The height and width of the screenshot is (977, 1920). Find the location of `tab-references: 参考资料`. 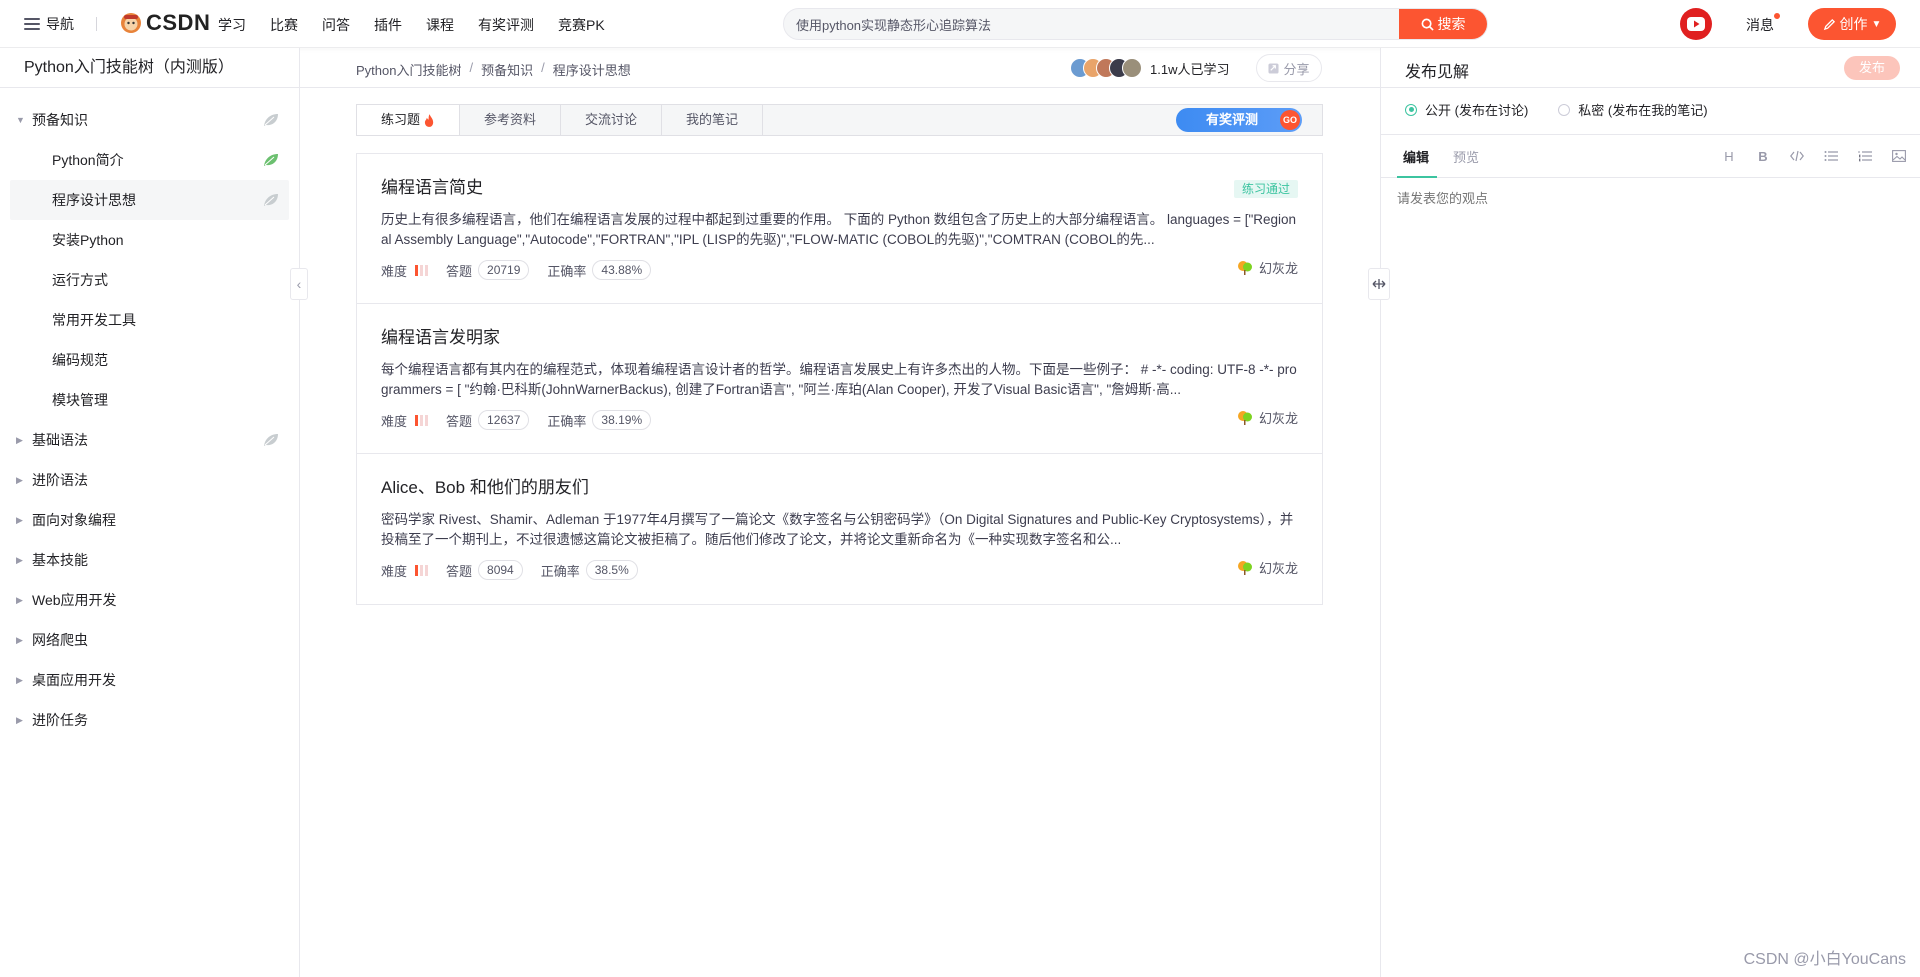

tab-references: 参考资料 is located at coordinates (511, 120).